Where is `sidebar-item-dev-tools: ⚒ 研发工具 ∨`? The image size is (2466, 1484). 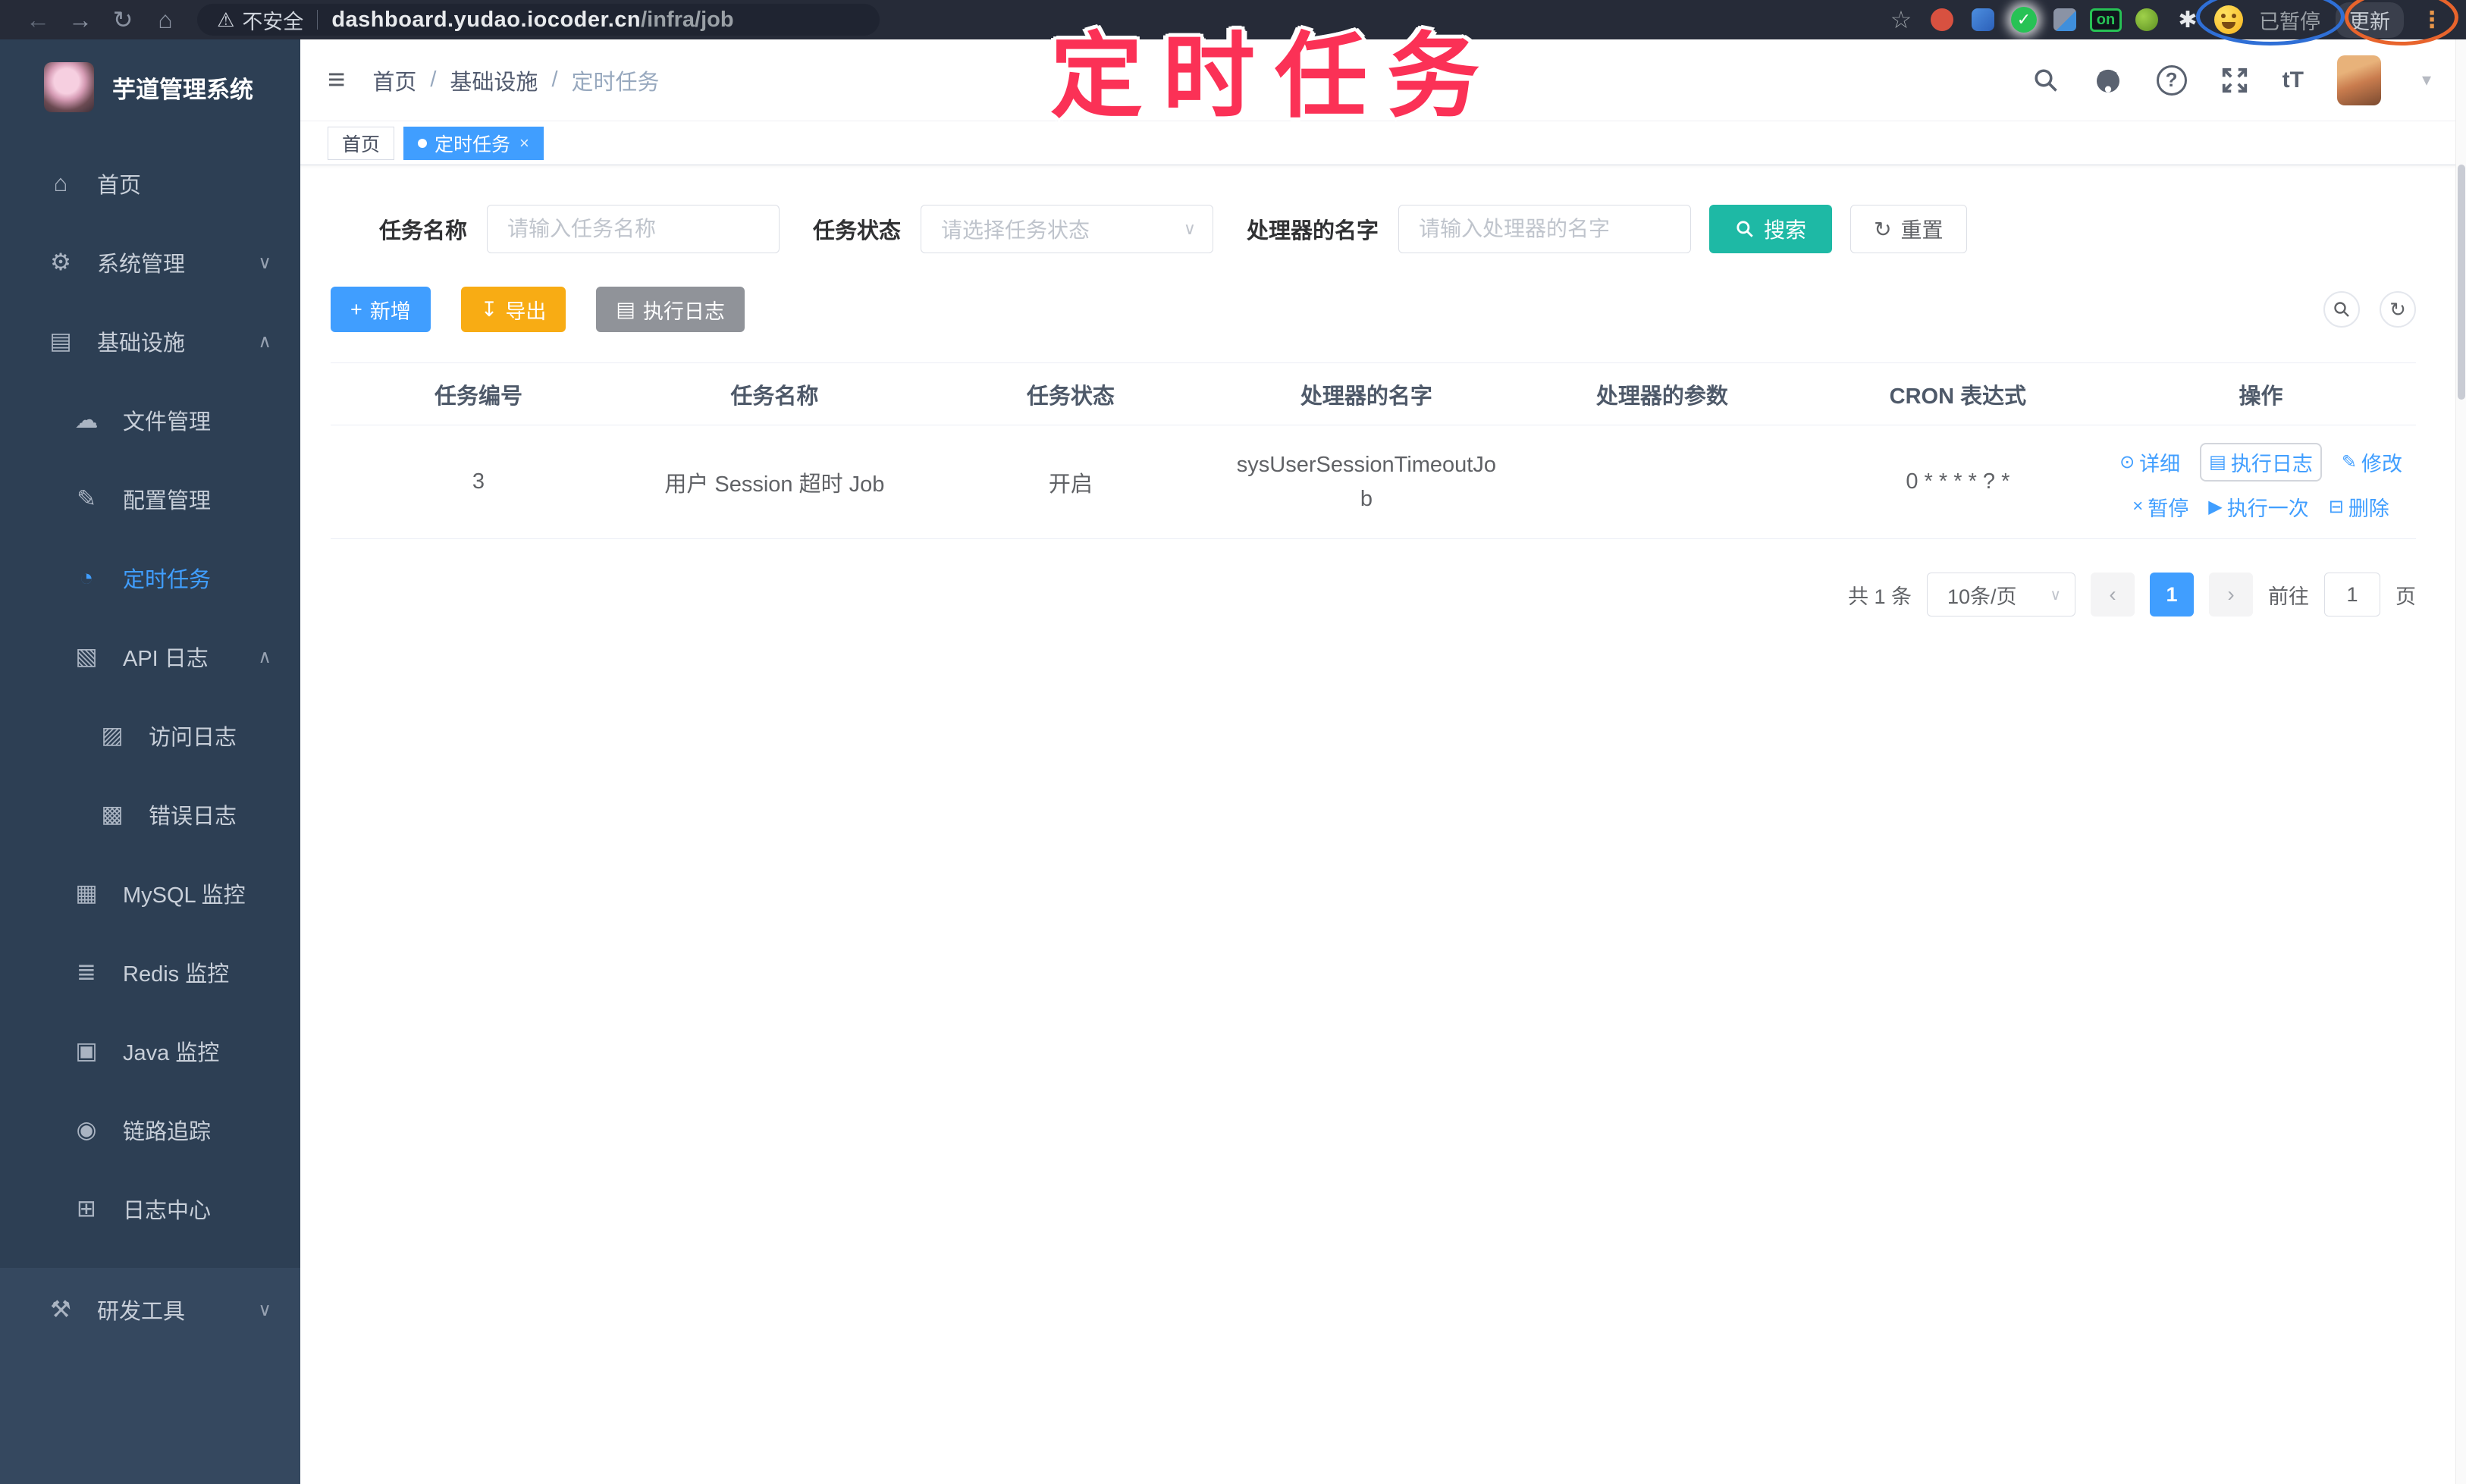 sidebar-item-dev-tools: ⚒ 研发工具 ∨ is located at coordinates (150, 1309).